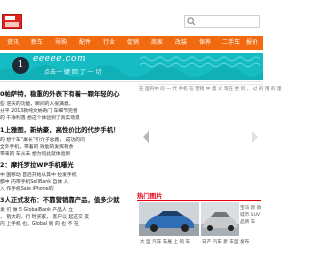 The width and height of the screenshot is (320, 260). What do you see at coordinates (250, 208) in the screenshot?
I see `side-note: 宝马 新 款` at bounding box center [250, 208].